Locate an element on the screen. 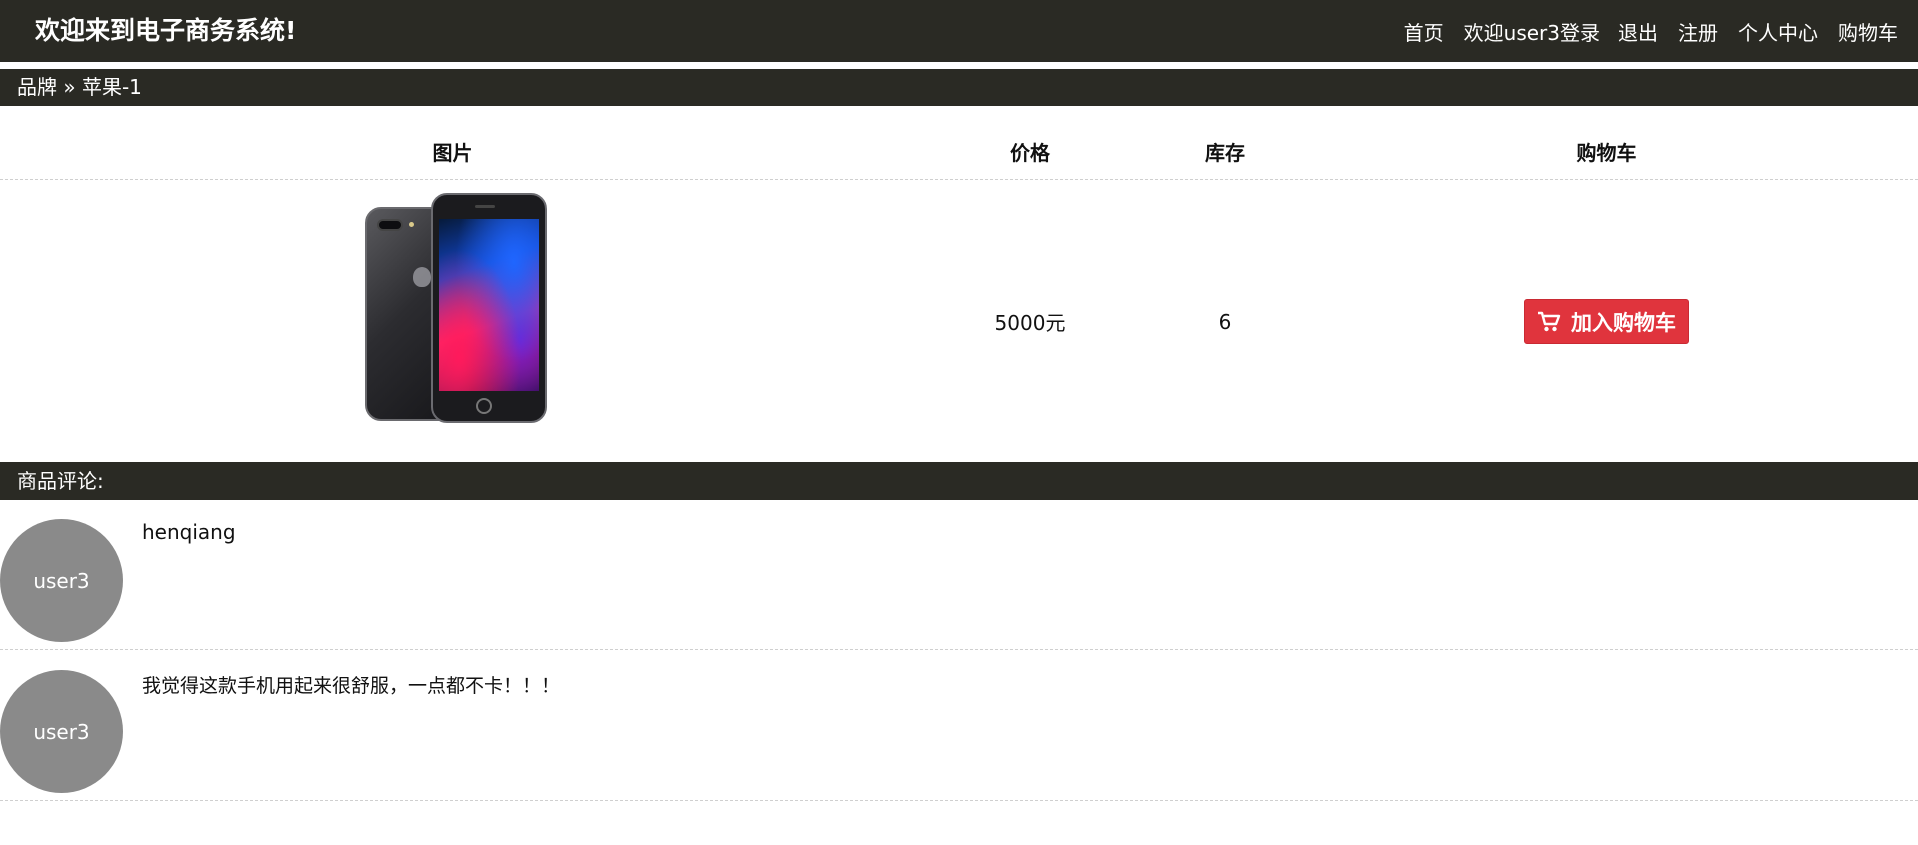 The width and height of the screenshot is (1918, 845). phone-screen is located at coordinates (489, 305).